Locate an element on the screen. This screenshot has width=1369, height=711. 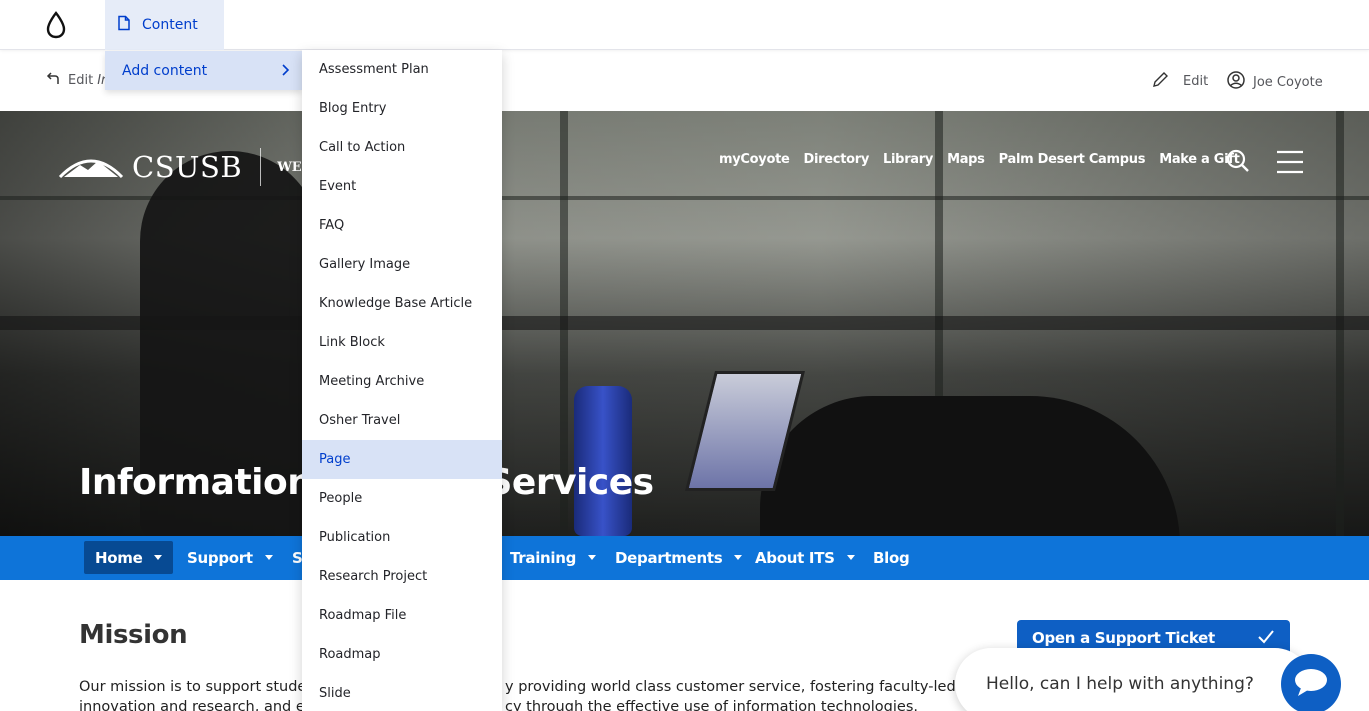
main-nav-label: About ITS is located at coordinates (795, 557).